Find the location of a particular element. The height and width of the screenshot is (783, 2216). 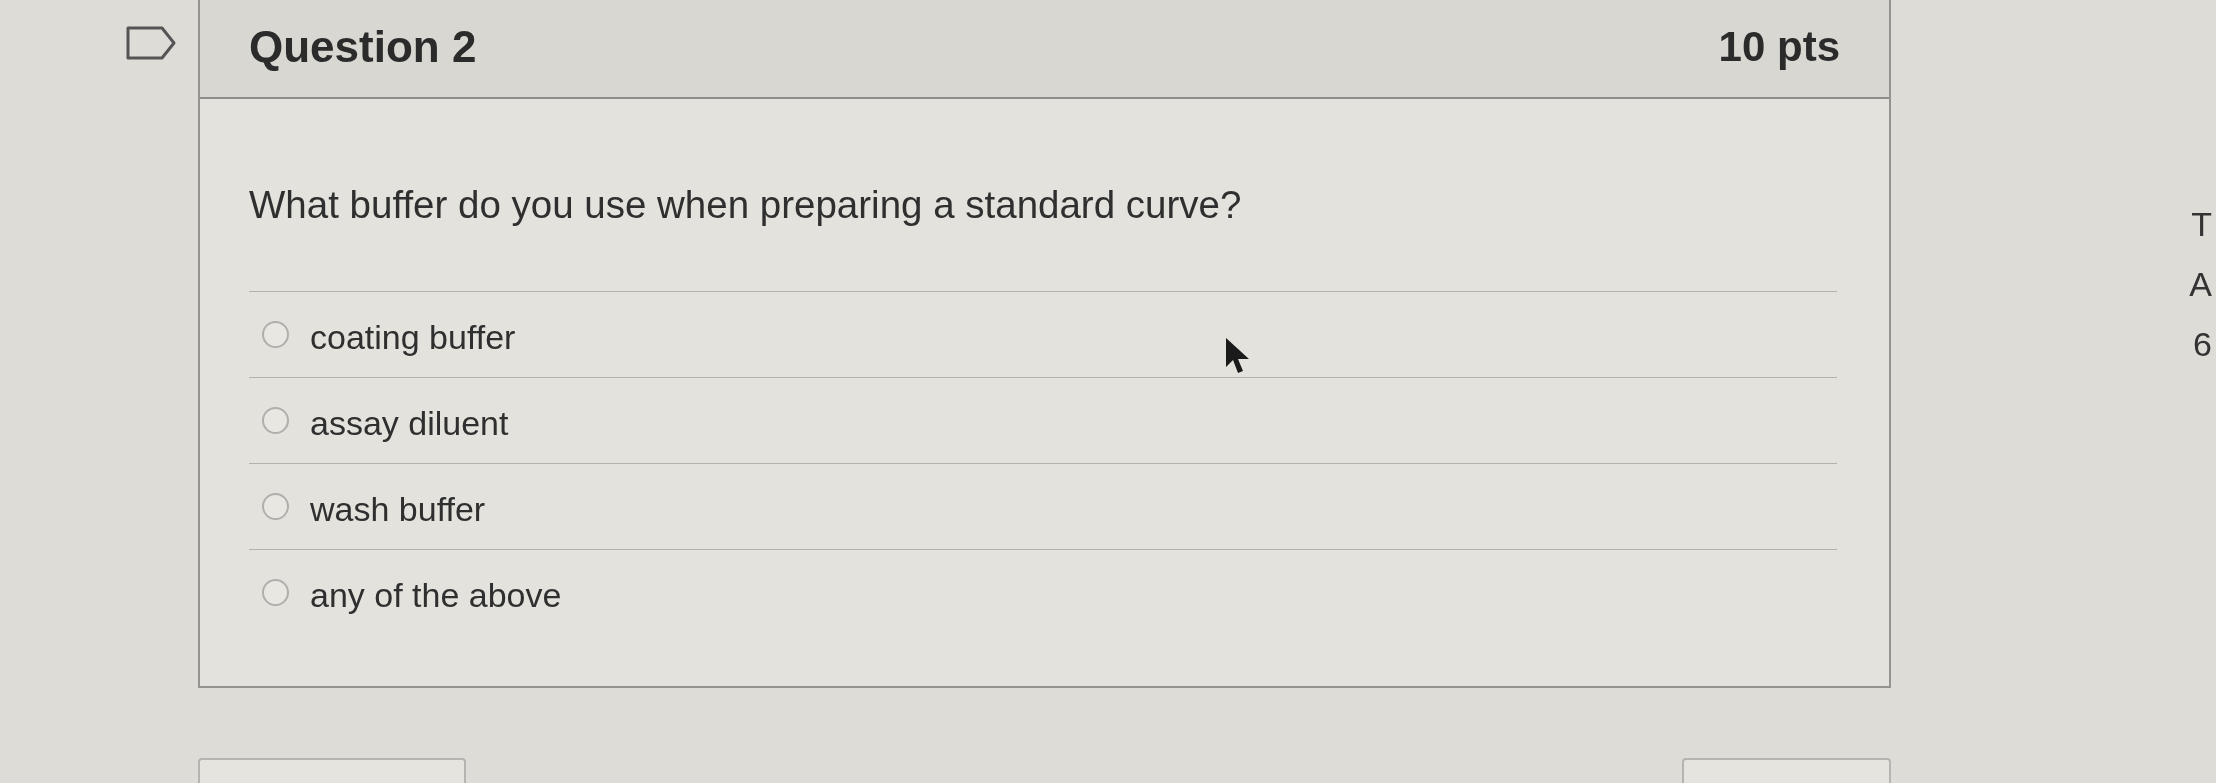

answer-label: coating buffer is located at coordinates (413, 334).